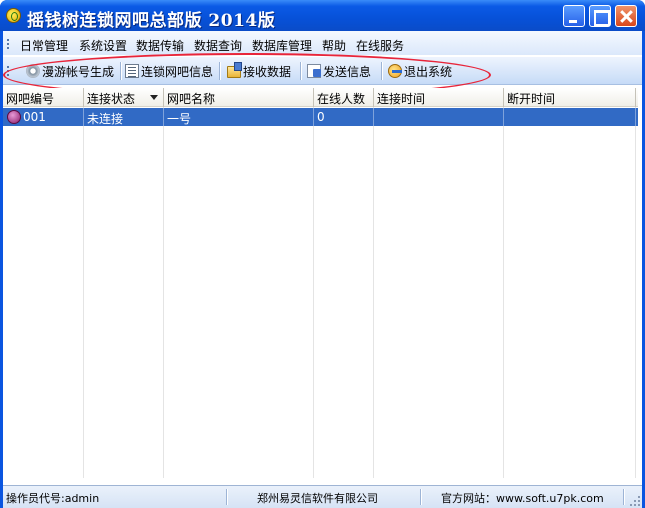  Describe the element at coordinates (570, 117) in the screenshot. I see `cell-disconnect-time` at that location.